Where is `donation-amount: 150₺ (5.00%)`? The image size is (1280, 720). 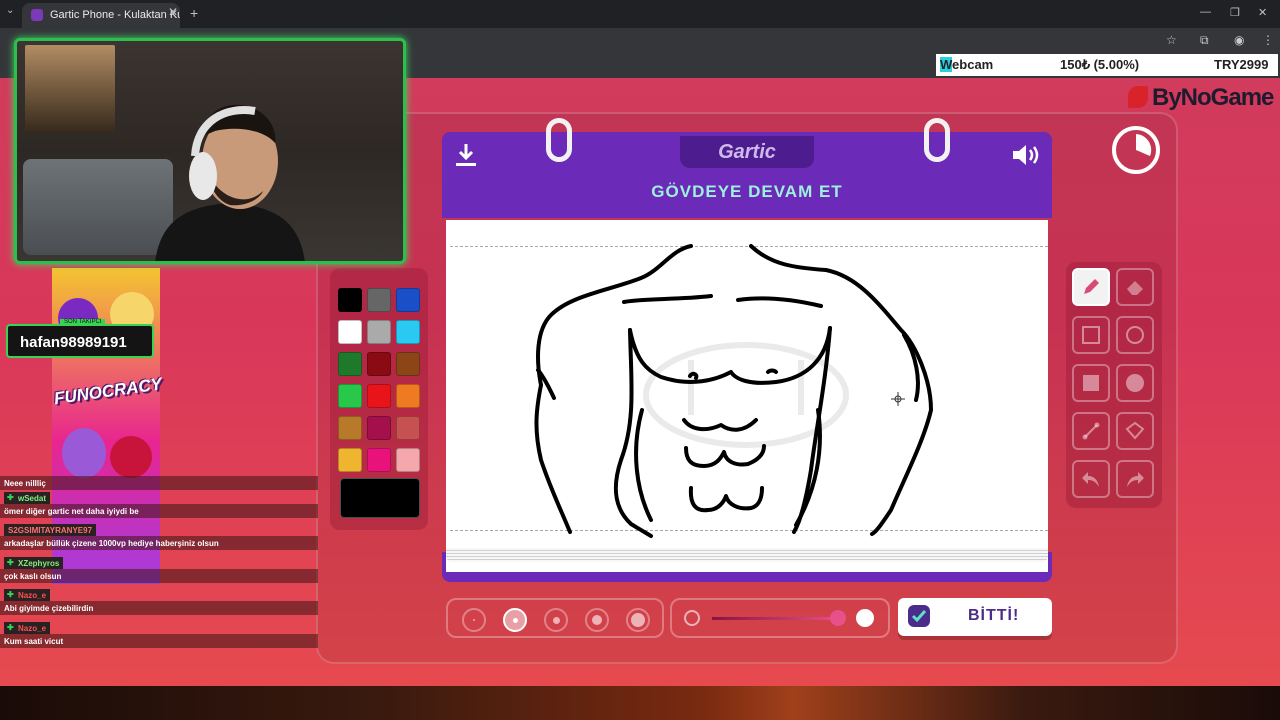
donation-amount: 150₺ (5.00%) is located at coordinates (1100, 64).